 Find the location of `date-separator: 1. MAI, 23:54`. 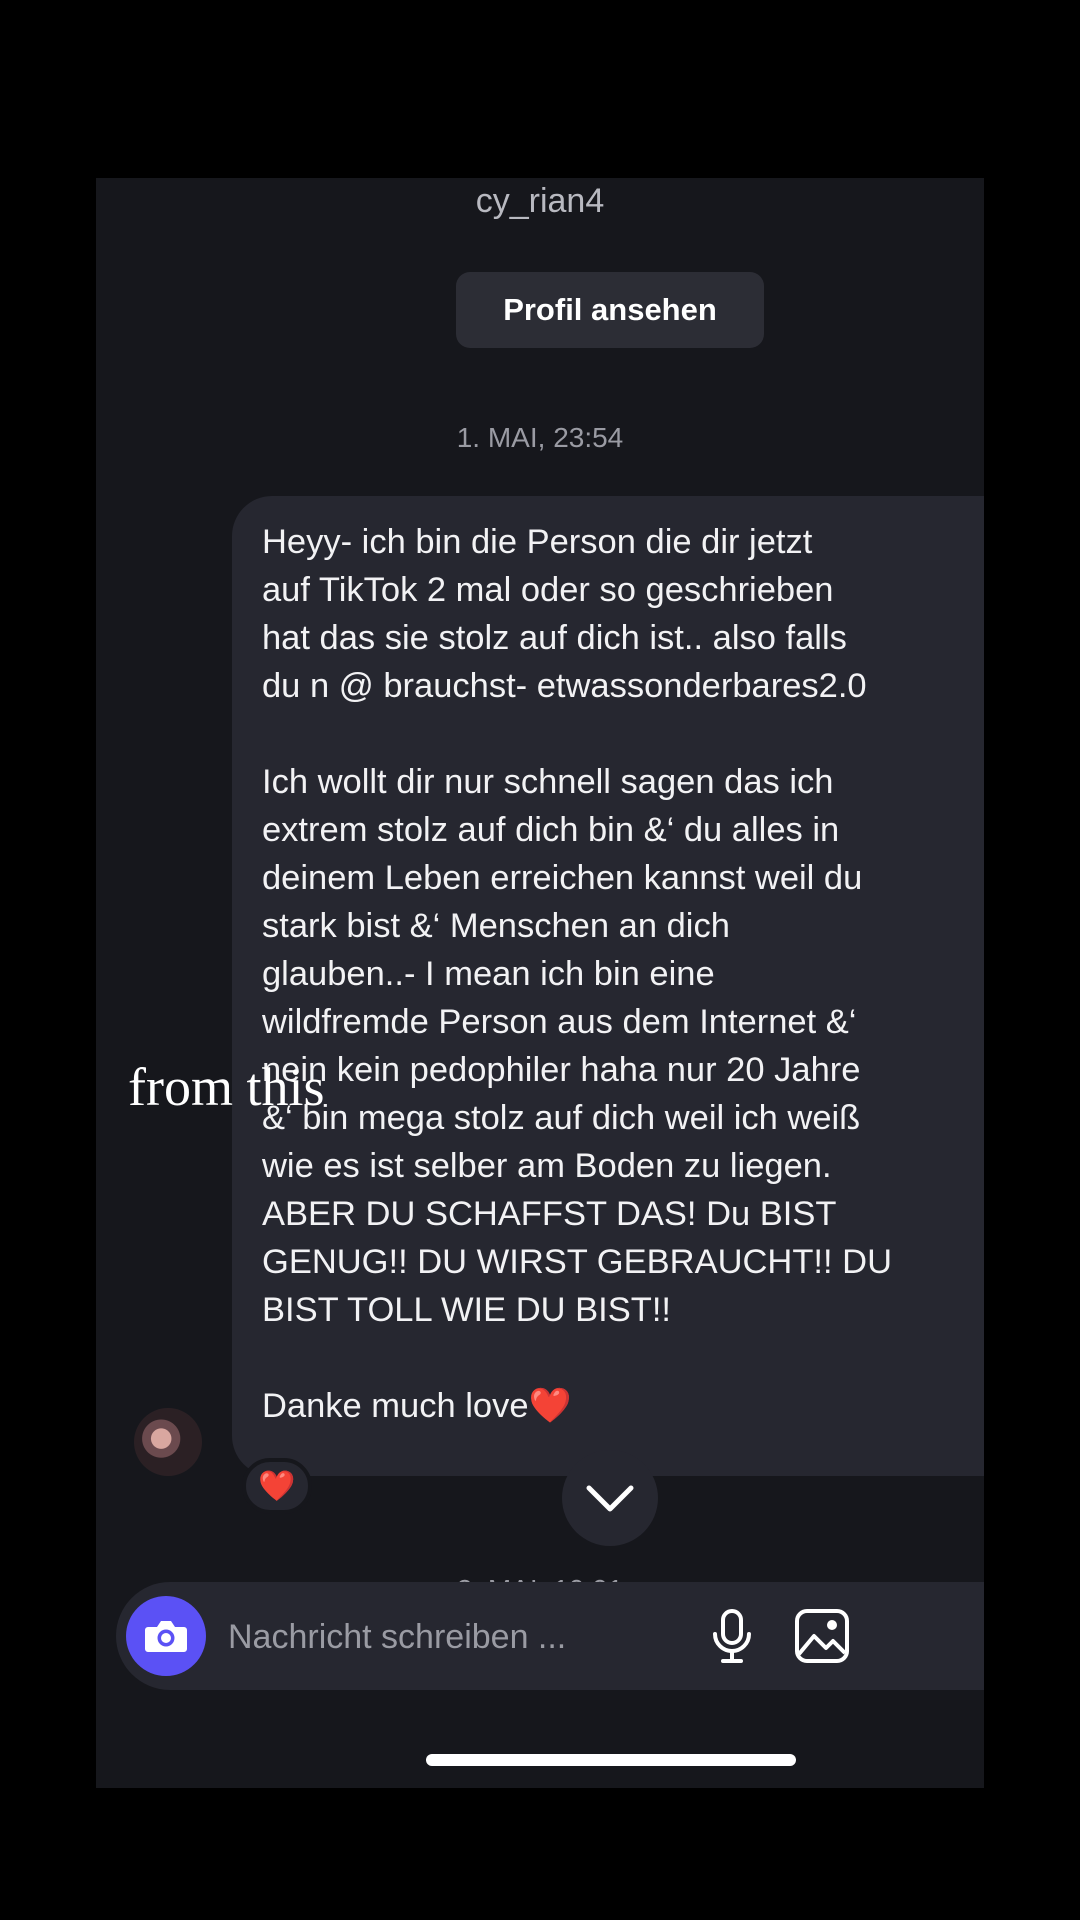

date-separator: 1. MAI, 23:54 is located at coordinates (540, 437).